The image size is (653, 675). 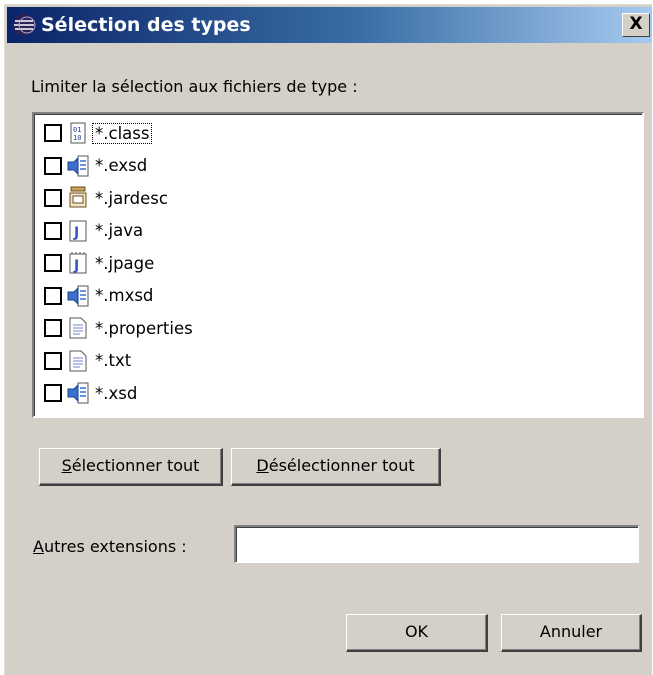 I want to click on select-all-label: électionner tout, so click(x=135, y=465).